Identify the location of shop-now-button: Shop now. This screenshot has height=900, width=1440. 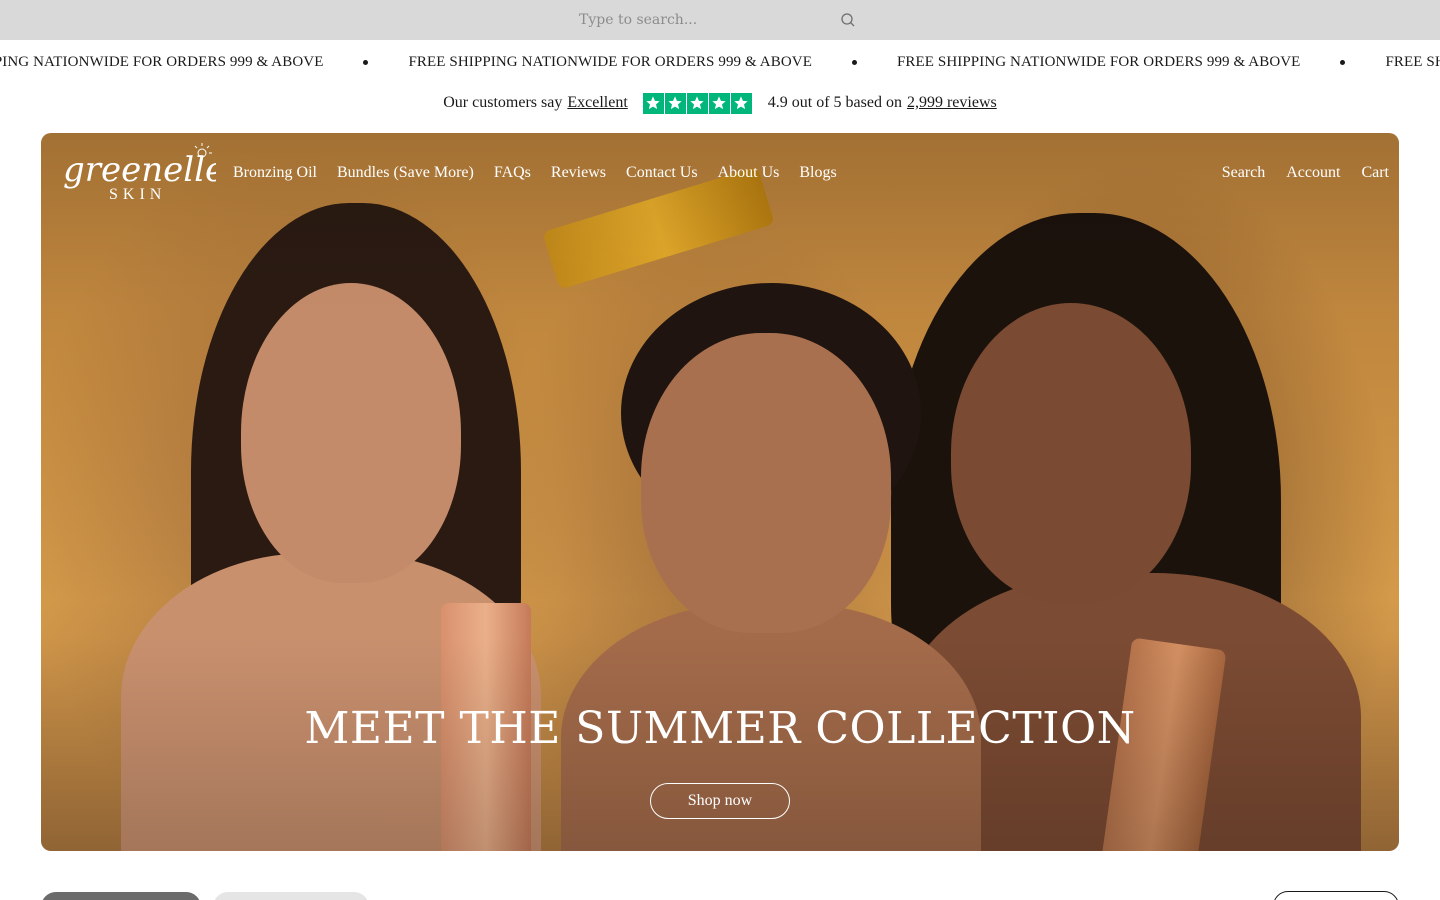
(720, 801).